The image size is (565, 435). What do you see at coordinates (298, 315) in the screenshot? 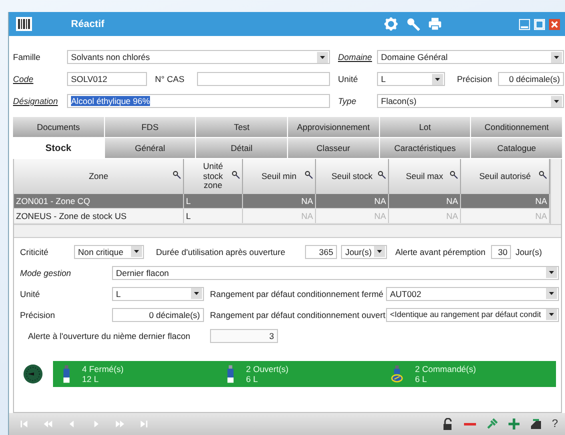
I see `field-label: Rangement par défaut conditionnement ouvert` at bounding box center [298, 315].